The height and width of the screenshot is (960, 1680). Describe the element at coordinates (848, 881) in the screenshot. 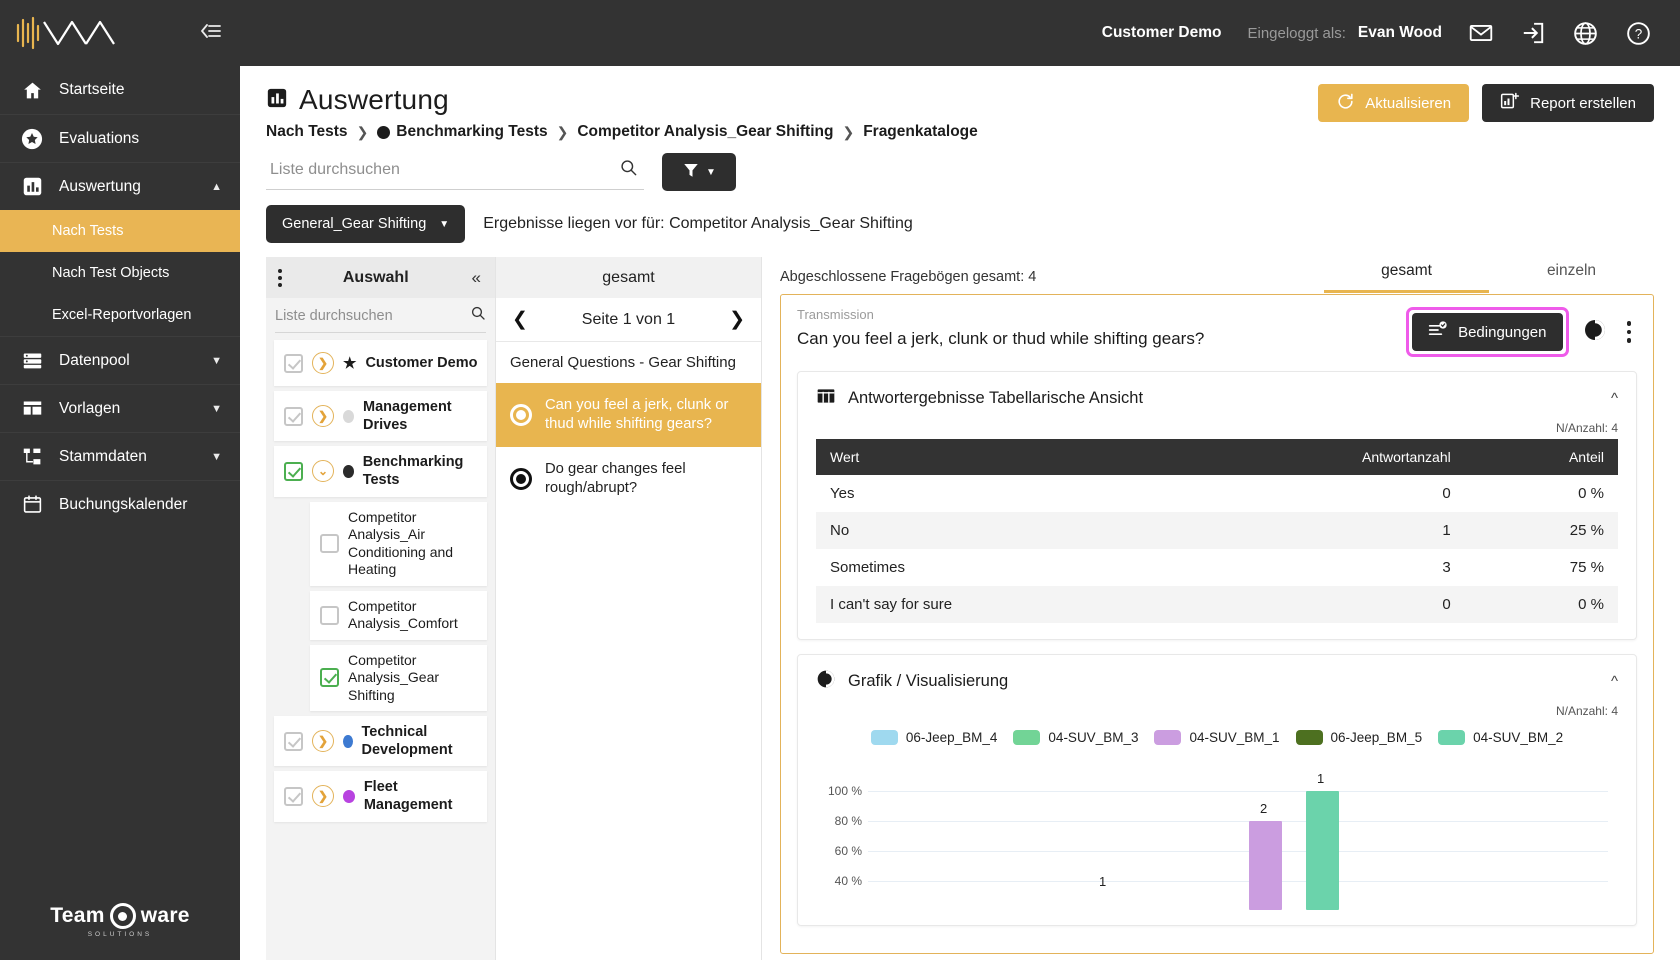

I see `y-tick-40: 40 %` at that location.